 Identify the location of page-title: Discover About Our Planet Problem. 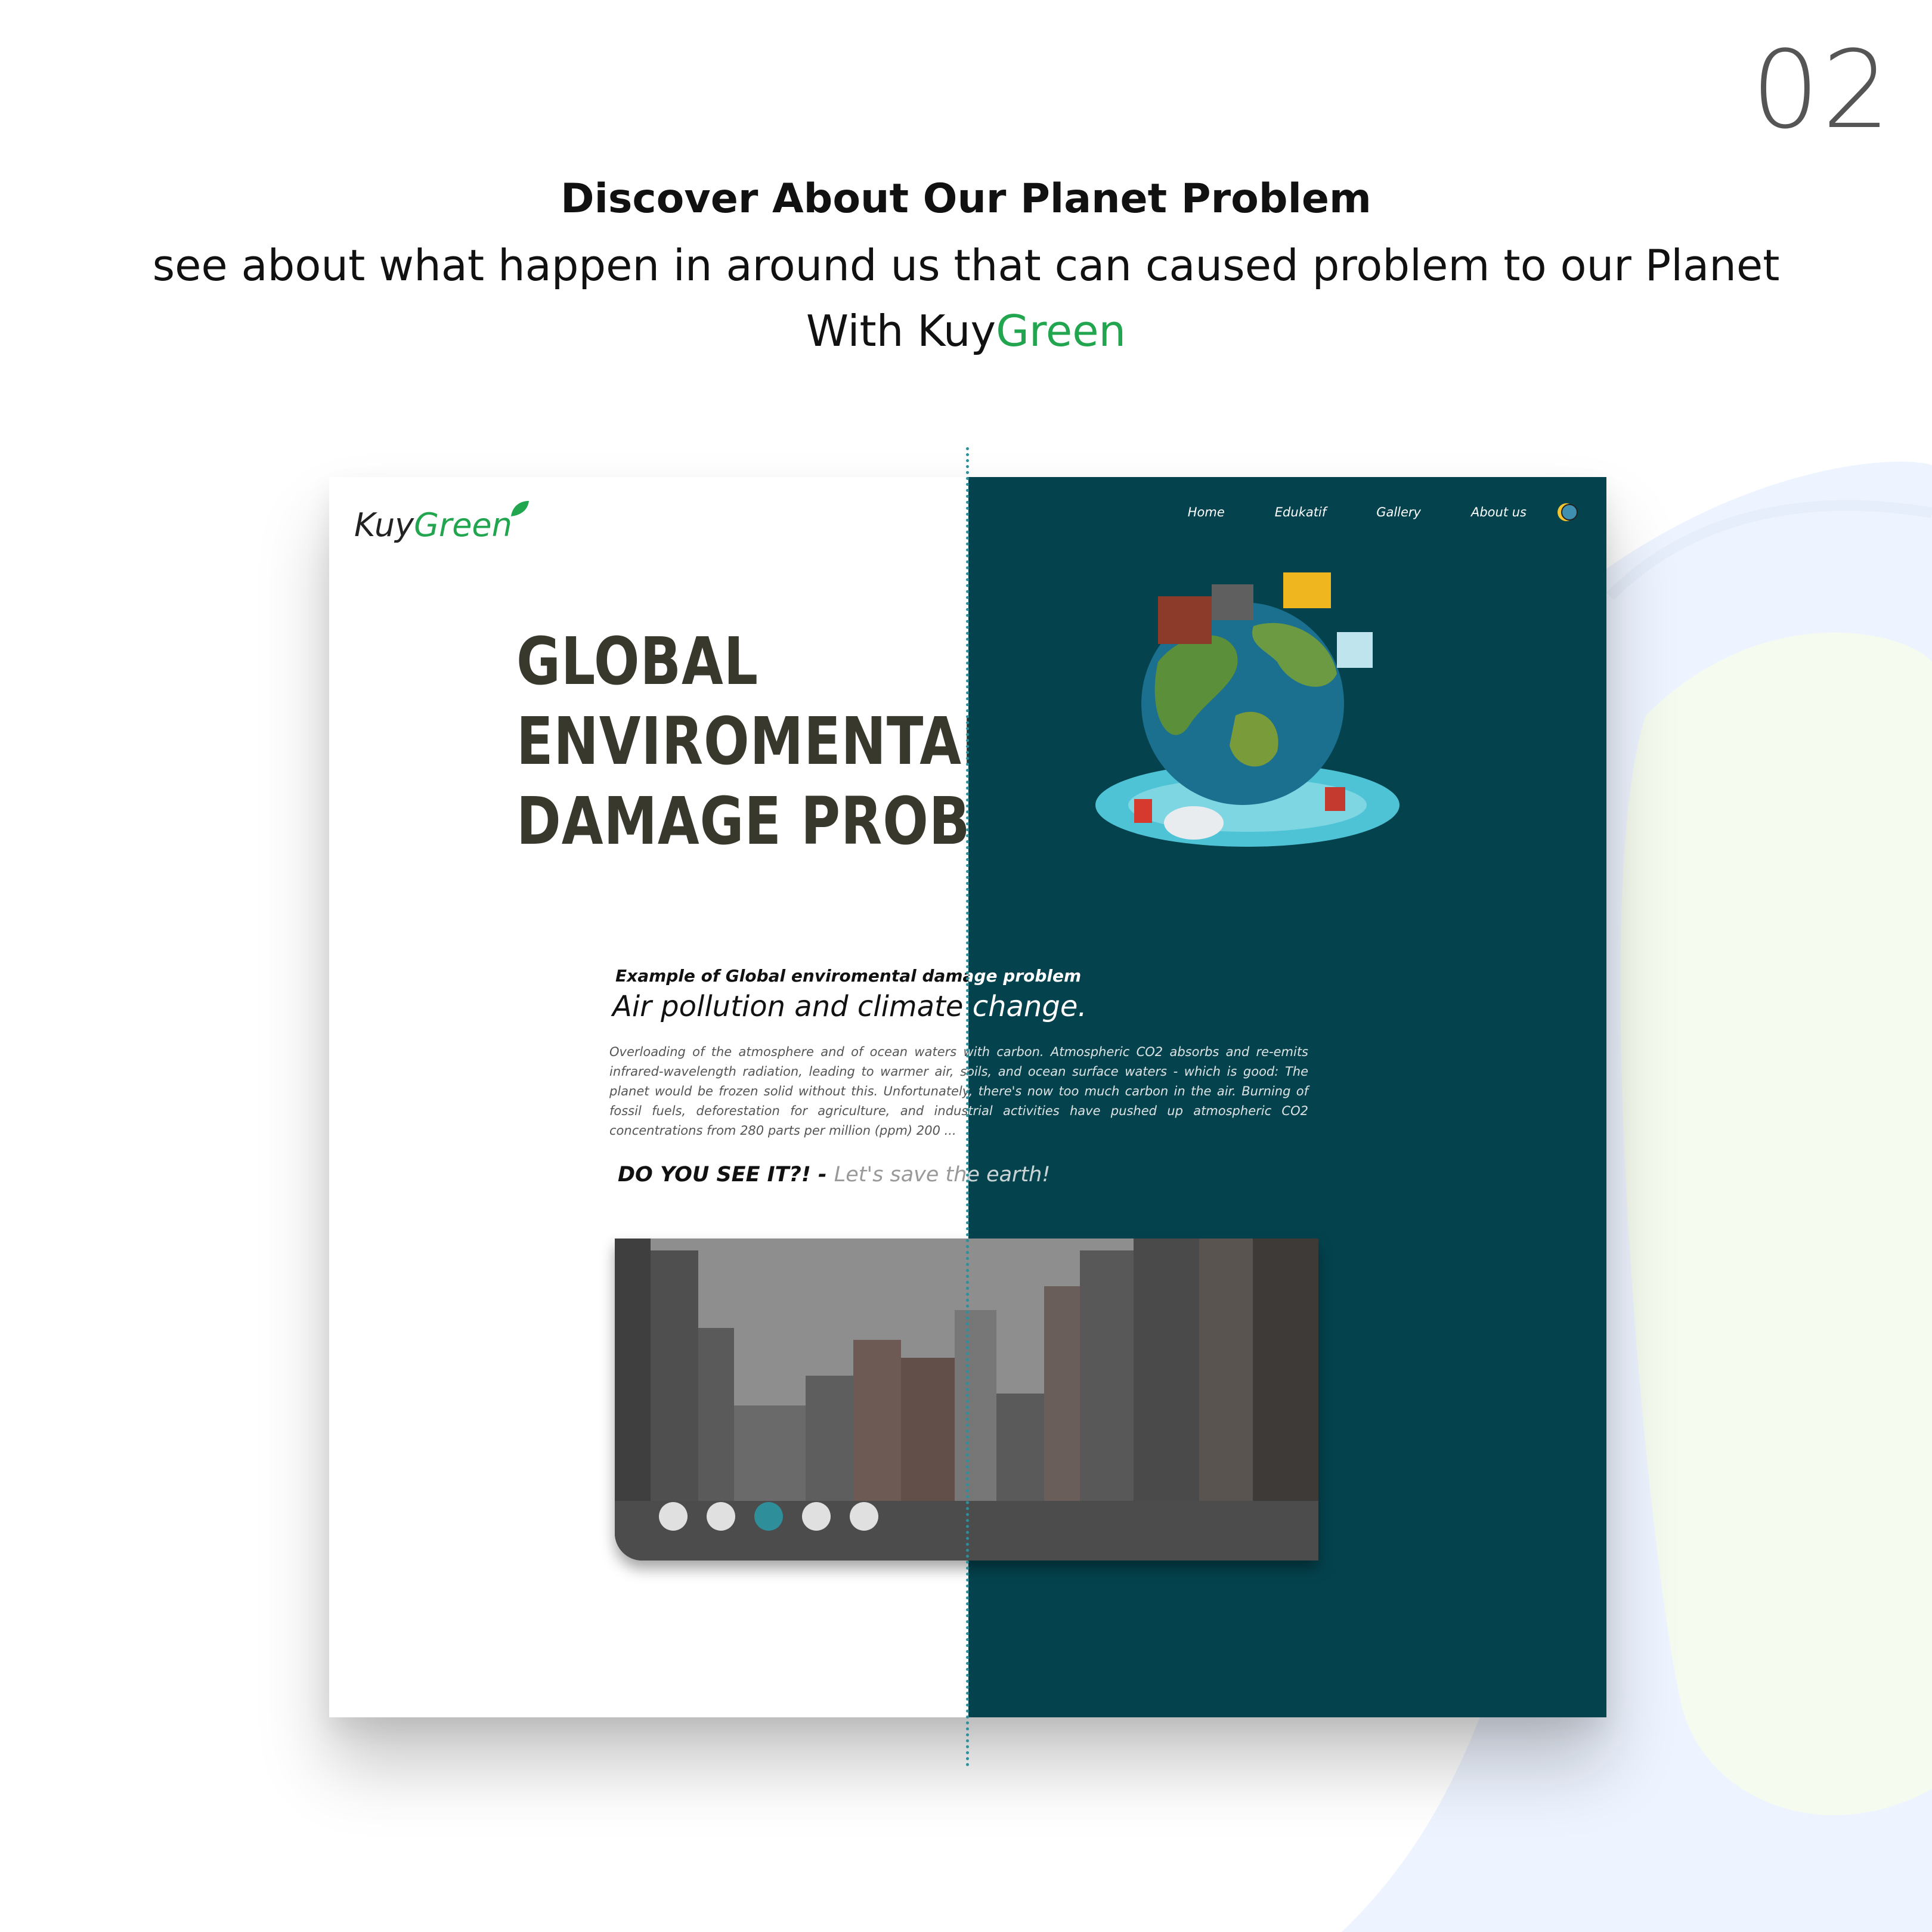
(966, 198).